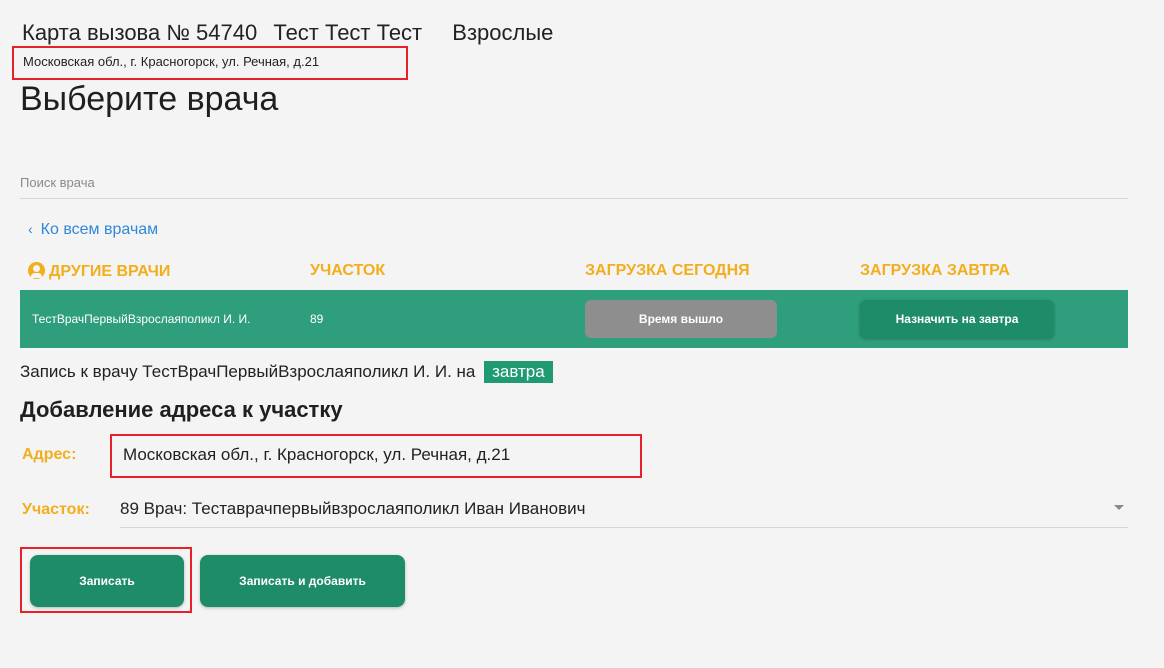 The height and width of the screenshot is (668, 1164). I want to click on patient-name: Тест Тест Тест, so click(348, 32).